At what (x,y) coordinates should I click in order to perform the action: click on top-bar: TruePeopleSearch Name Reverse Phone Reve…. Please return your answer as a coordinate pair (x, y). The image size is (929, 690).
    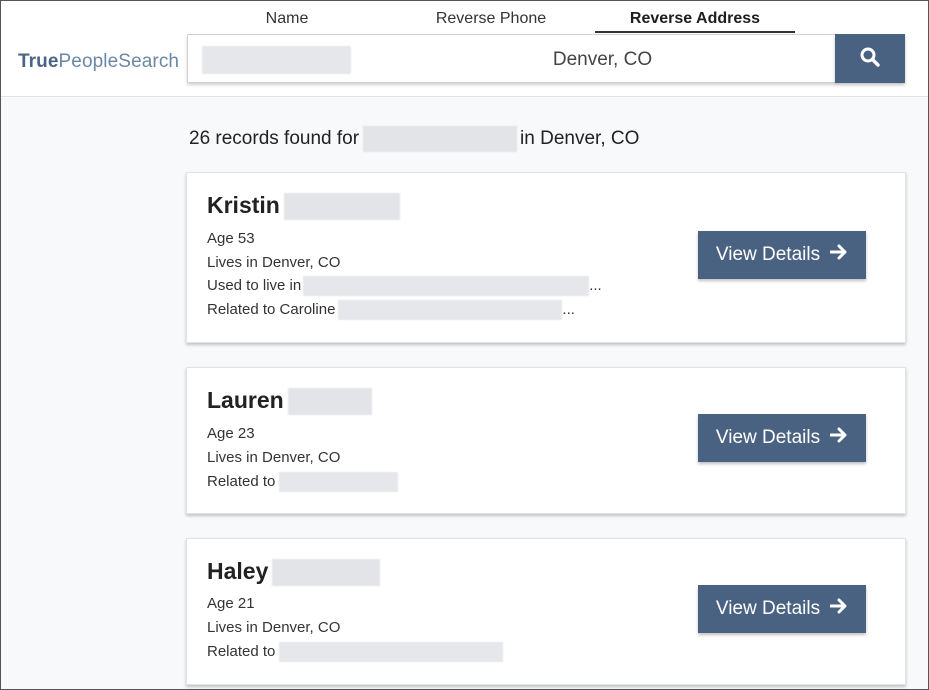
    Looking at the image, I should click on (464, 49).